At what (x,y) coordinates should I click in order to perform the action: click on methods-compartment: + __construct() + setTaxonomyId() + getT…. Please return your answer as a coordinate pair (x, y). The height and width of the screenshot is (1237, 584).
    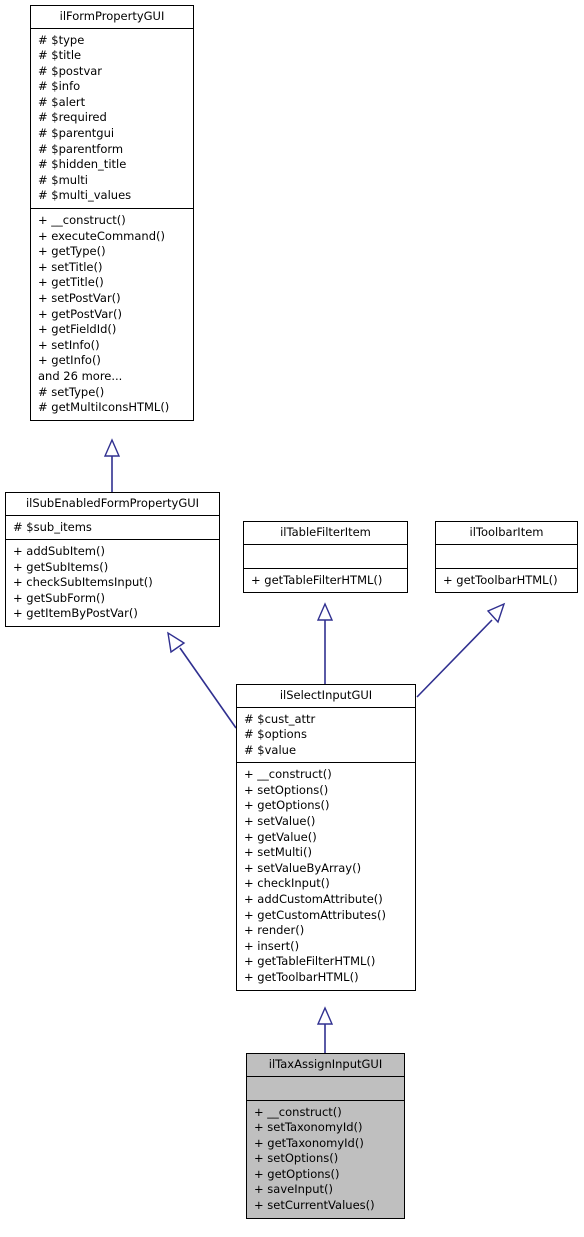
    Looking at the image, I should click on (325, 1158).